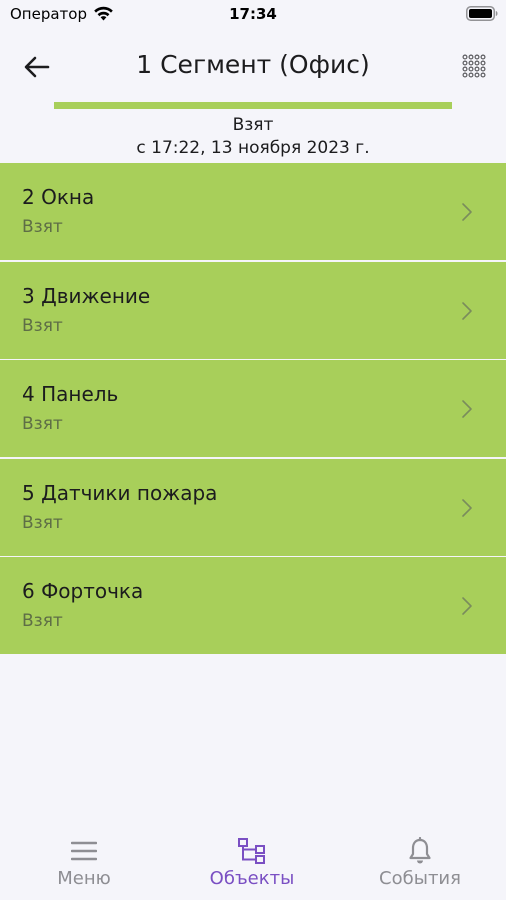 This screenshot has height=900, width=506. I want to click on status-bar: Оператор 17:34, so click(253, 14).